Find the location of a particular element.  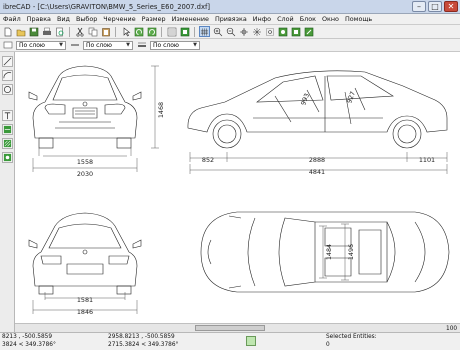

front-view is located at coordinates (85, 107).